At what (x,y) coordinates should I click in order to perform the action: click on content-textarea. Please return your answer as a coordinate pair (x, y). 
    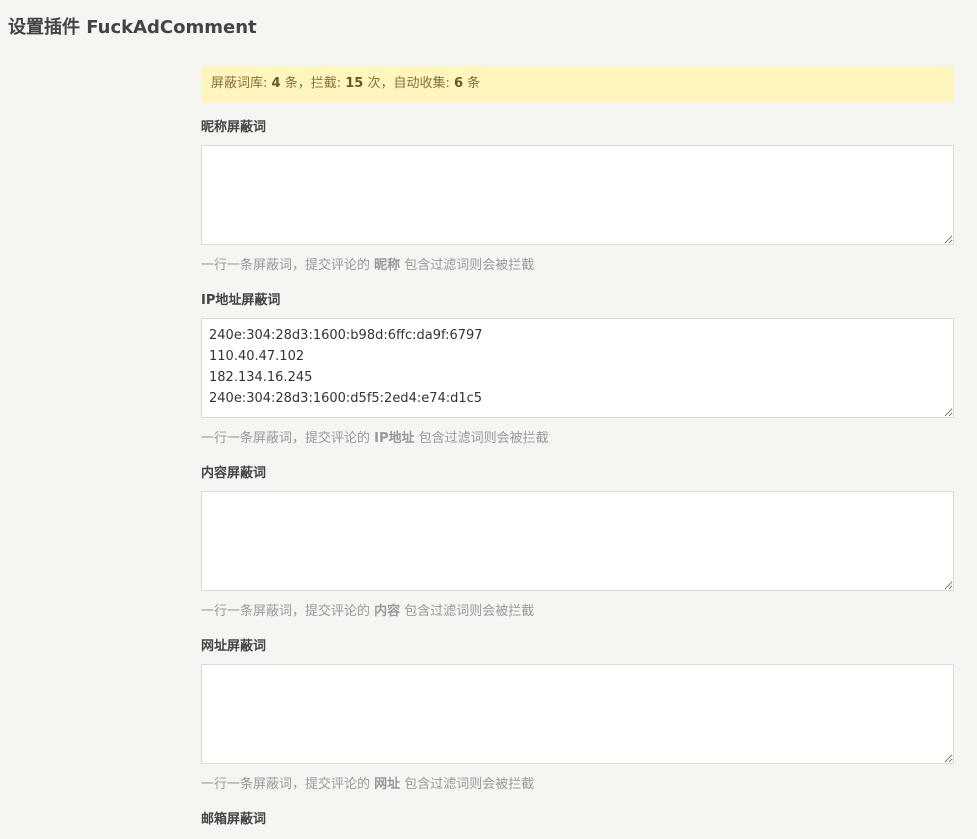
    Looking at the image, I should click on (577, 541).